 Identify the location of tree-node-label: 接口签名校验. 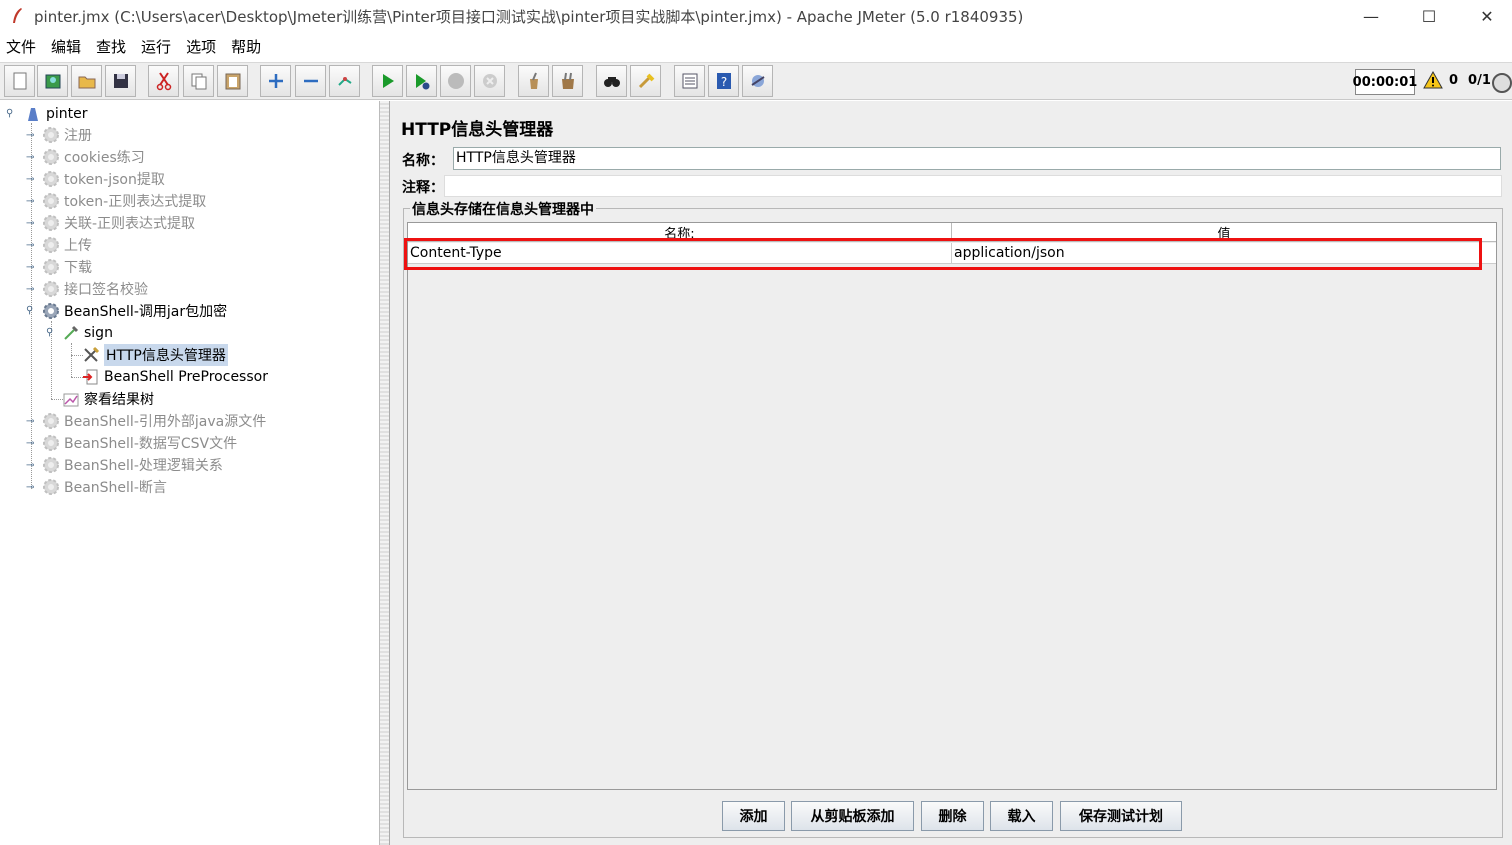
(106, 290).